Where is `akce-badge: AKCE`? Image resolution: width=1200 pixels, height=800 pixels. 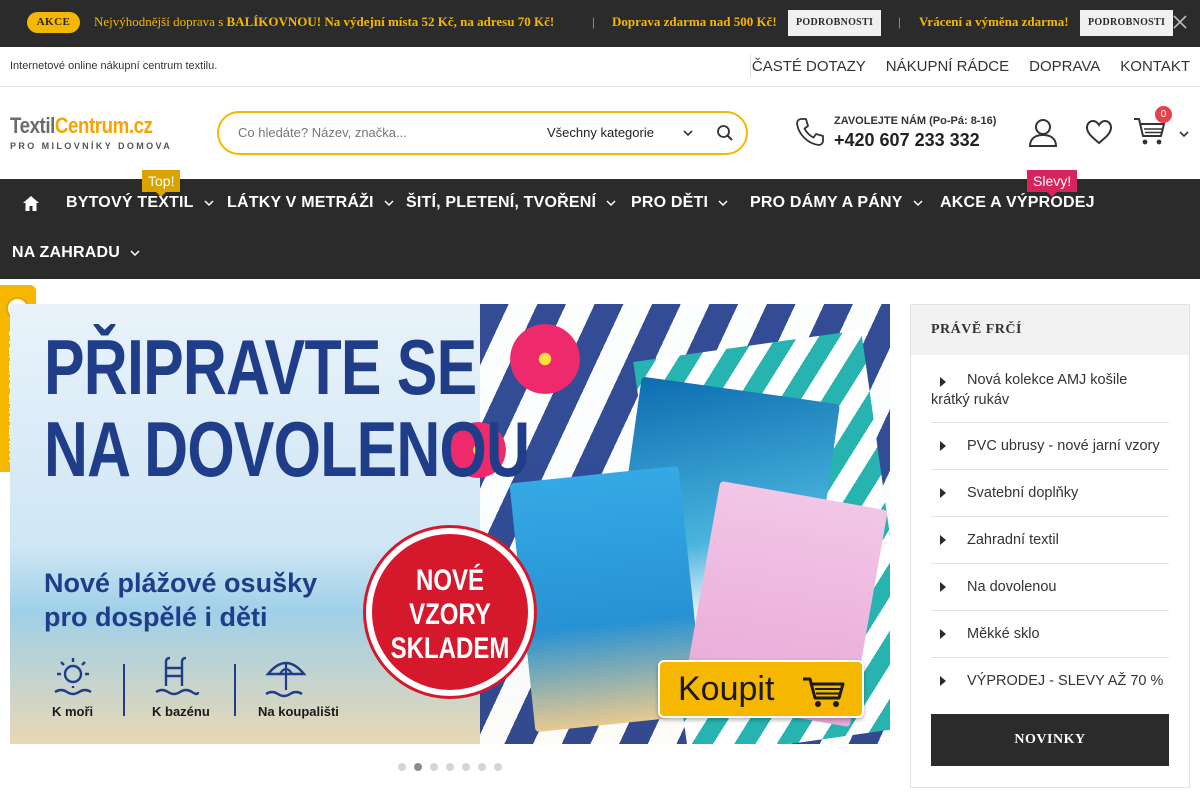 akce-badge: AKCE is located at coordinates (53, 22).